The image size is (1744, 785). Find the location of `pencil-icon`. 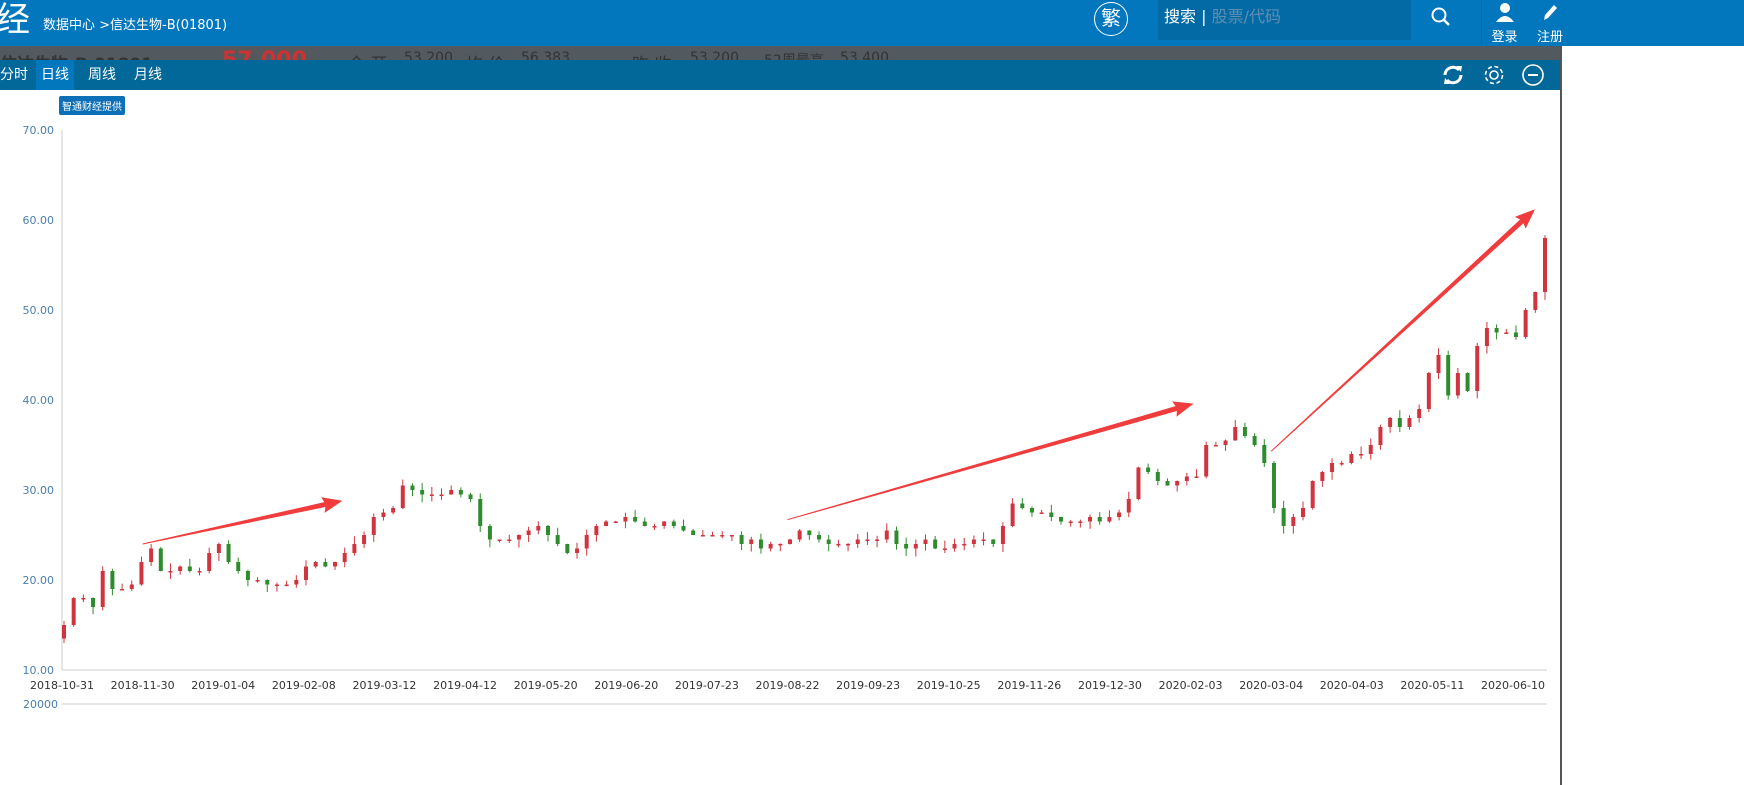

pencil-icon is located at coordinates (1550, 12).